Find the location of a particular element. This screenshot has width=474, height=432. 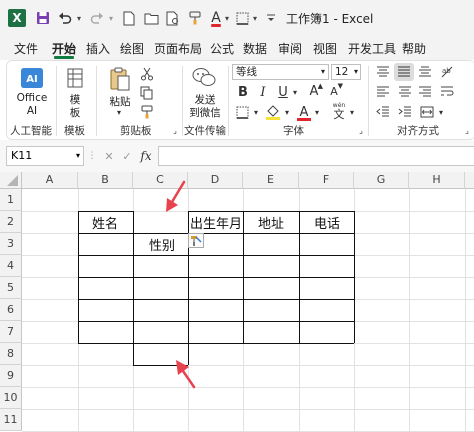

cell-e2: 地址 is located at coordinates (271, 222).